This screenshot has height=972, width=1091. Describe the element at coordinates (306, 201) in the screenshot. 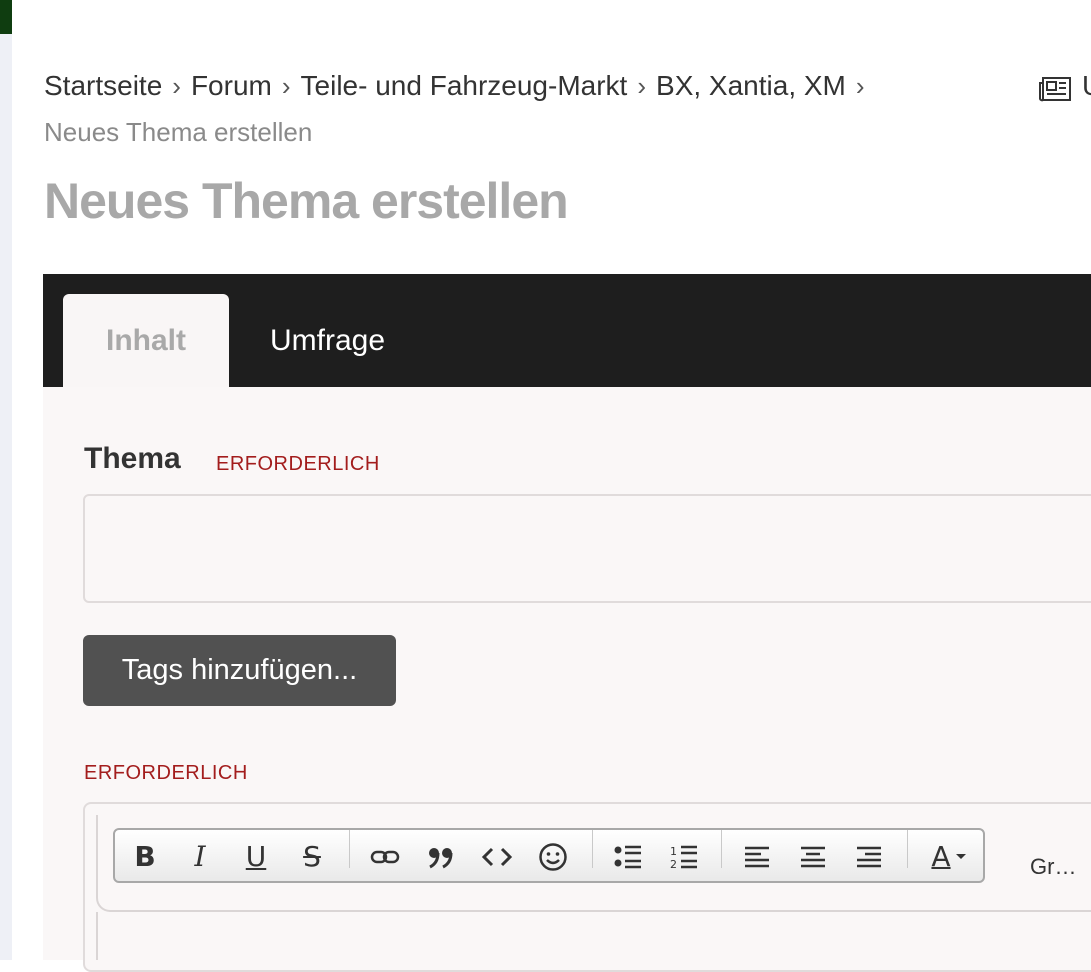

I see `page-title: Neues Thema erstellen` at that location.